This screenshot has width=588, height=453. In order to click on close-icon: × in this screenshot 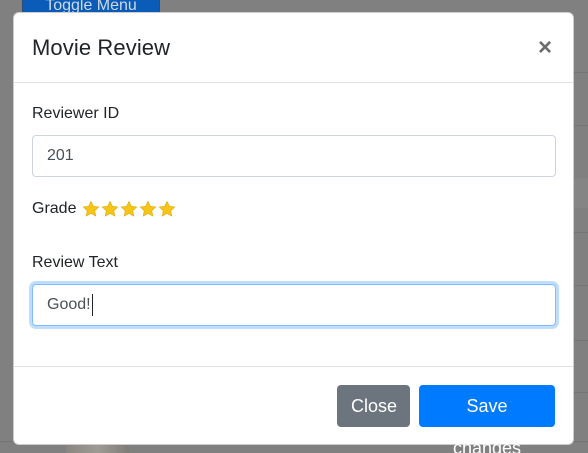, I will do `click(545, 47)`.